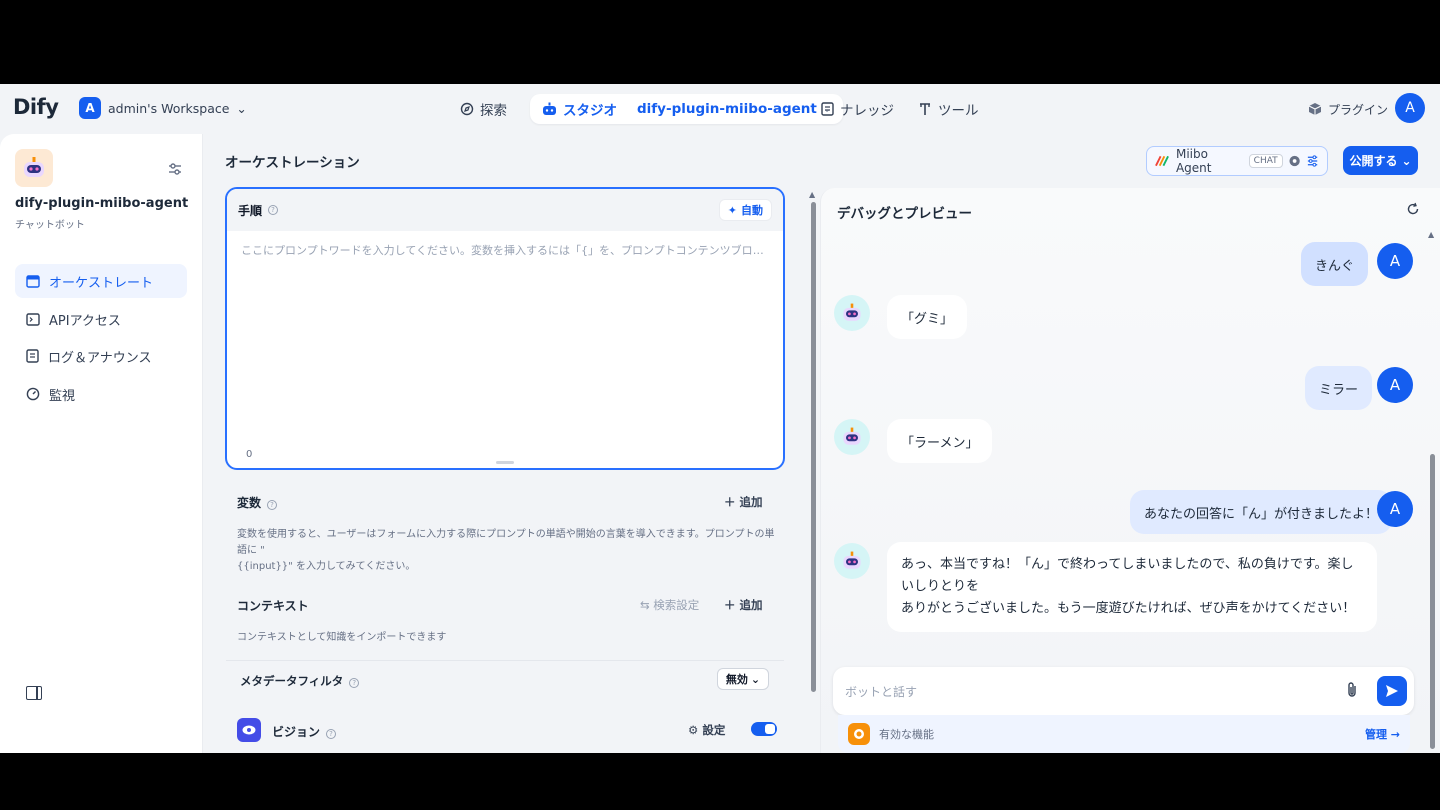  I want to click on chat-input-box: ボットと話す, so click(1123, 691).